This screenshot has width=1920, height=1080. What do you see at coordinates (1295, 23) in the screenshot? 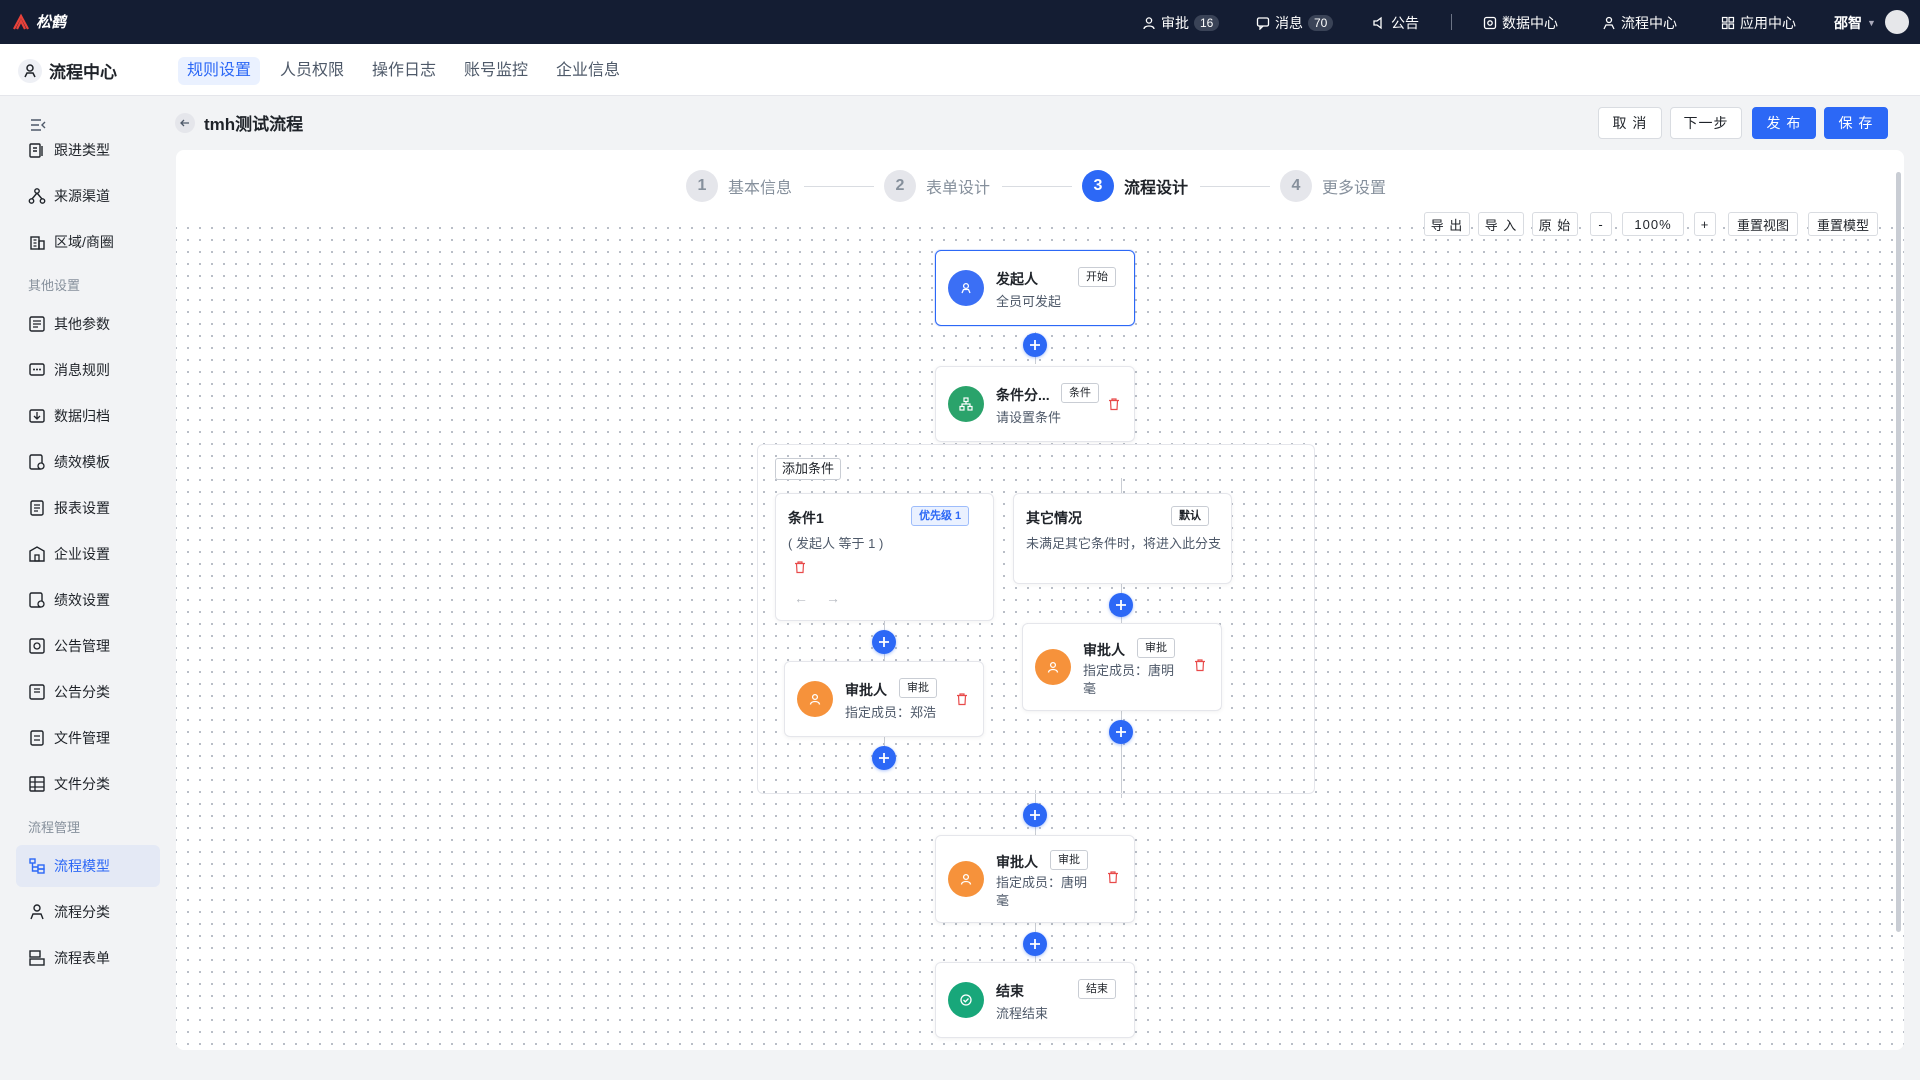
I see `topnav-messages: 消息 70` at bounding box center [1295, 23].